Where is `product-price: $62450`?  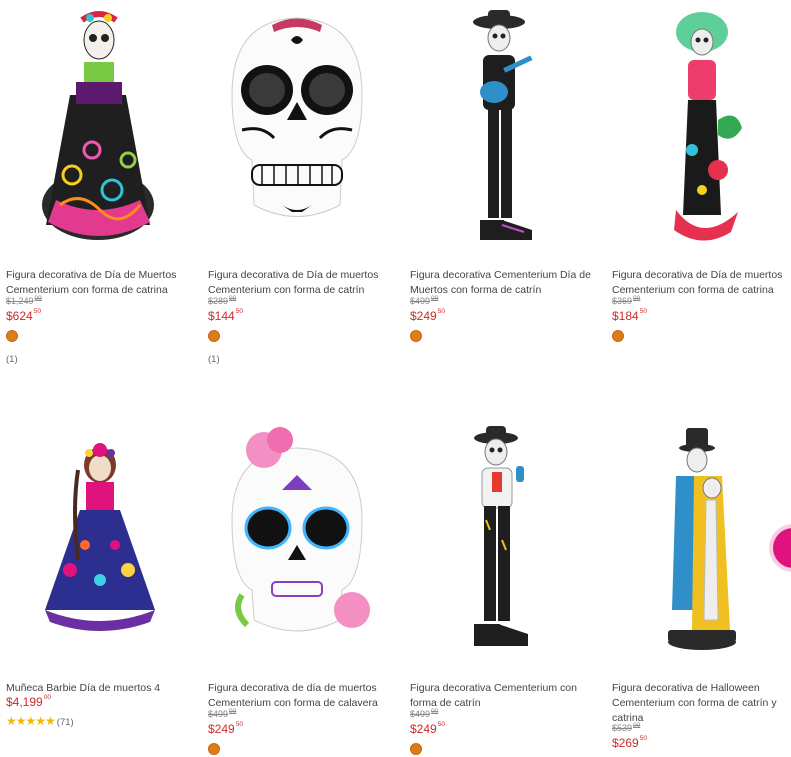
product-price: $62450 is located at coordinates (23, 315).